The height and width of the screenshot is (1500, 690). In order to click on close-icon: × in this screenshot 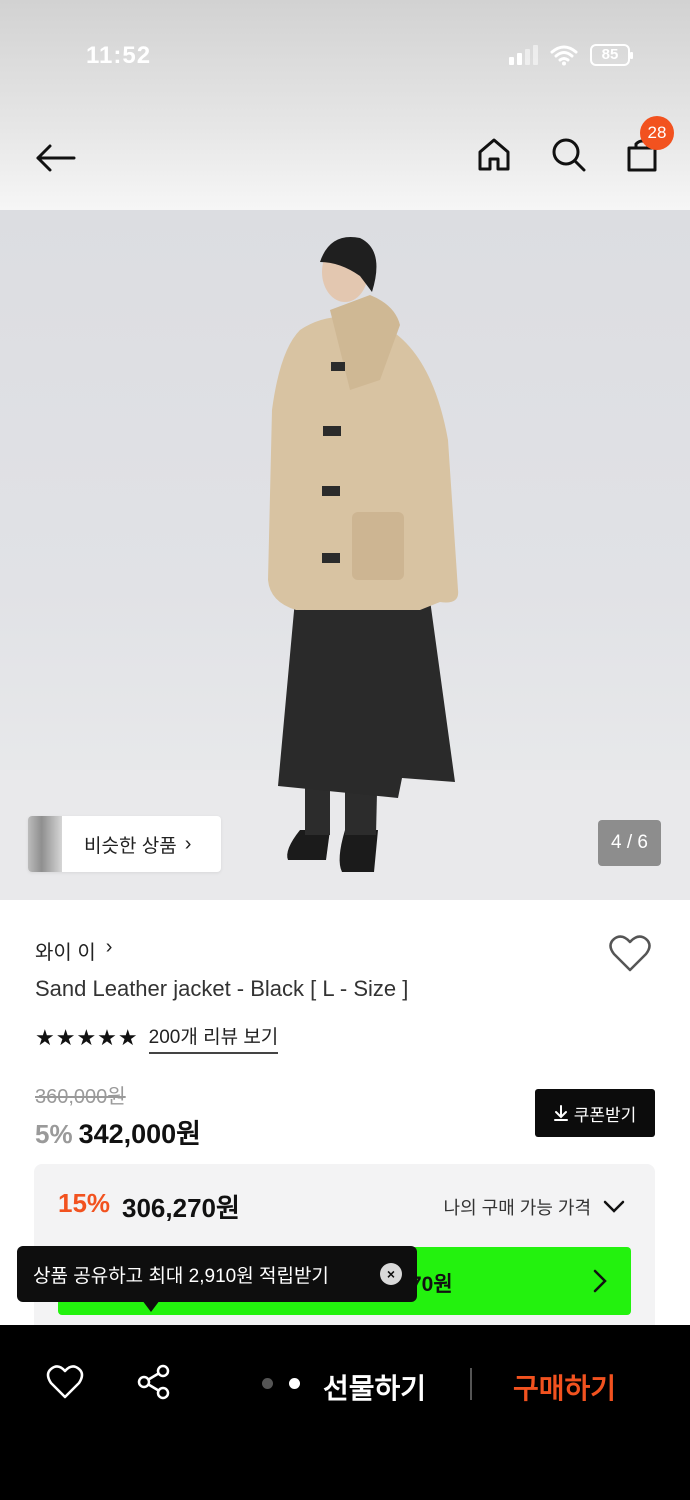, I will do `click(391, 1274)`.